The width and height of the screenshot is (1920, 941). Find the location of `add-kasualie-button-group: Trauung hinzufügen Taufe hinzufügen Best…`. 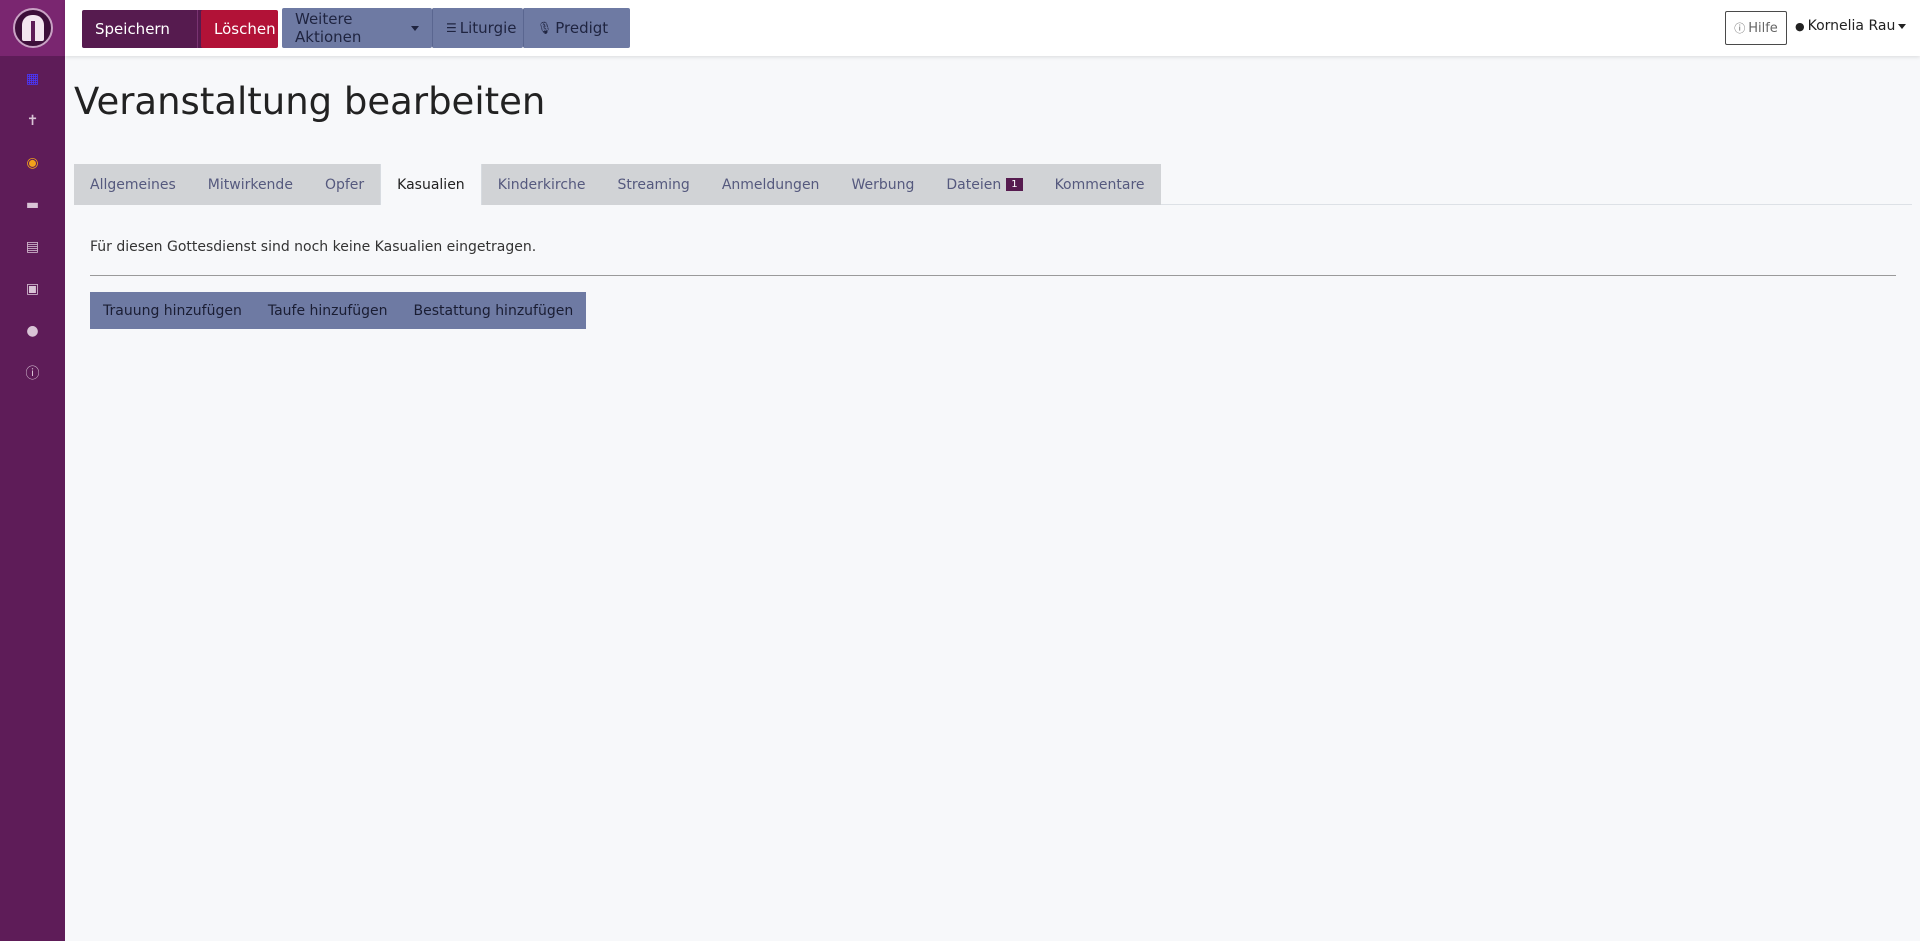

add-kasualie-button-group: Trauung hinzufügen Taufe hinzufügen Best… is located at coordinates (338, 310).